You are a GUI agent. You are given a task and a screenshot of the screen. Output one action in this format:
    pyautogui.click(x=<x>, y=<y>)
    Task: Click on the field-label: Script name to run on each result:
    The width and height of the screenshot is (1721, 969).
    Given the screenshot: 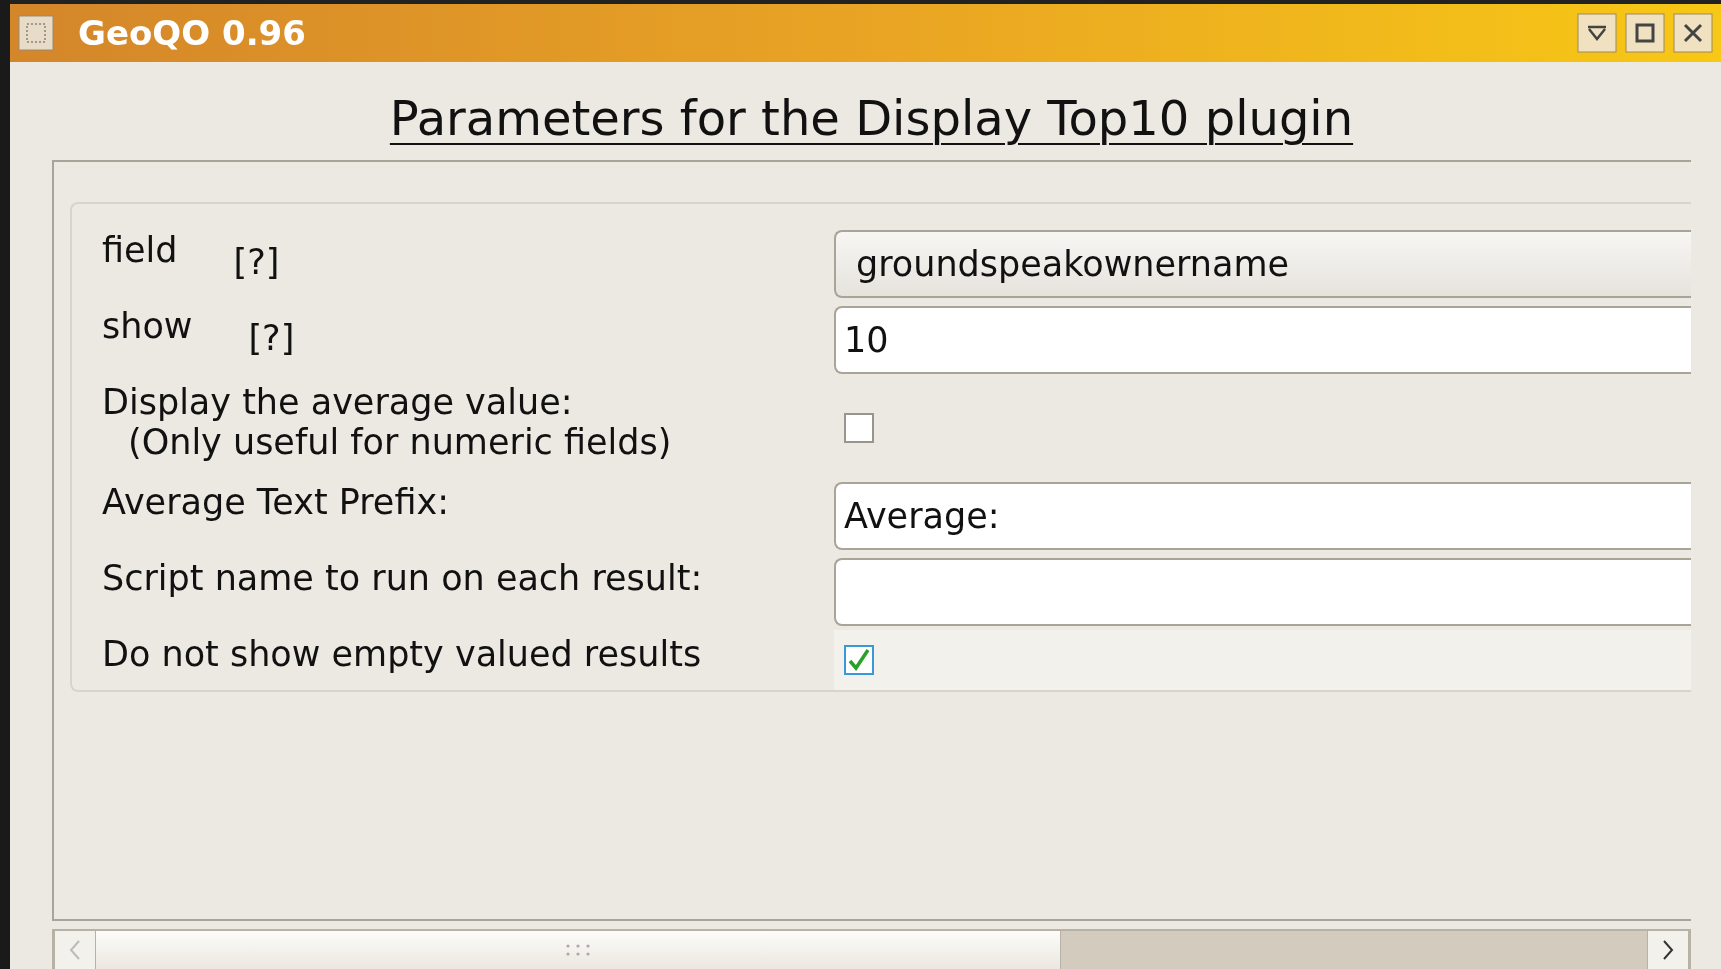 What is the action you would take?
    pyautogui.click(x=402, y=578)
    